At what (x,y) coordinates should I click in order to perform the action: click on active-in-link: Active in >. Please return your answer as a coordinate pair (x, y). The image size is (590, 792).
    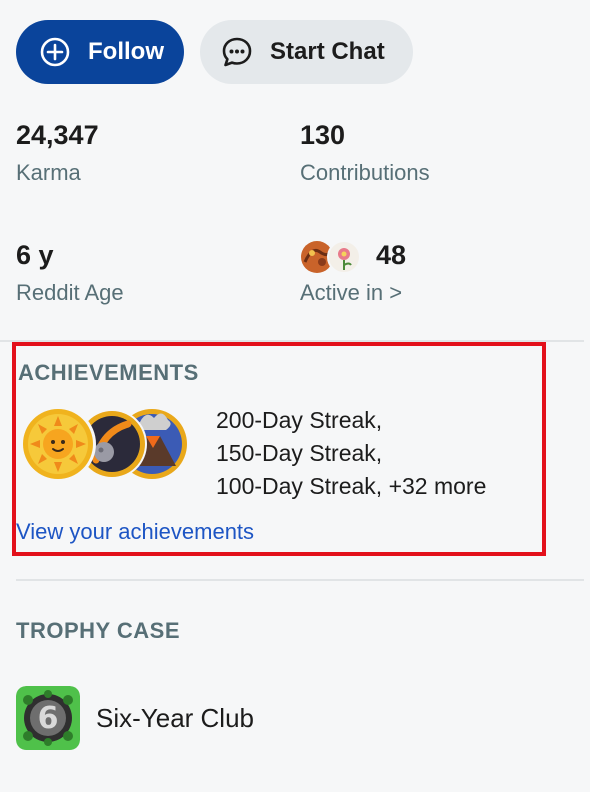
    Looking at the image, I should click on (351, 293).